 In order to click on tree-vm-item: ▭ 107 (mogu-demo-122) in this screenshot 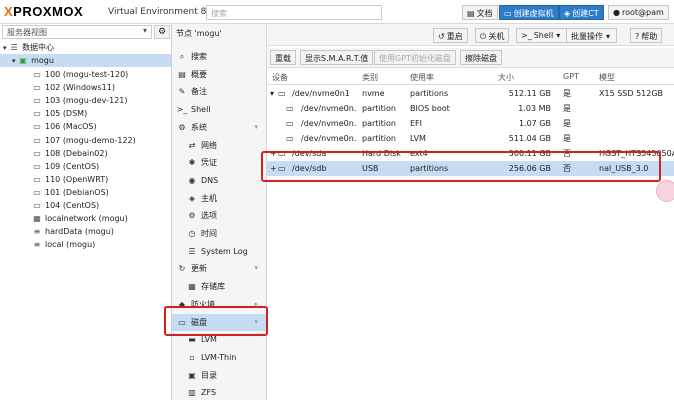, I will do `click(85, 140)`.